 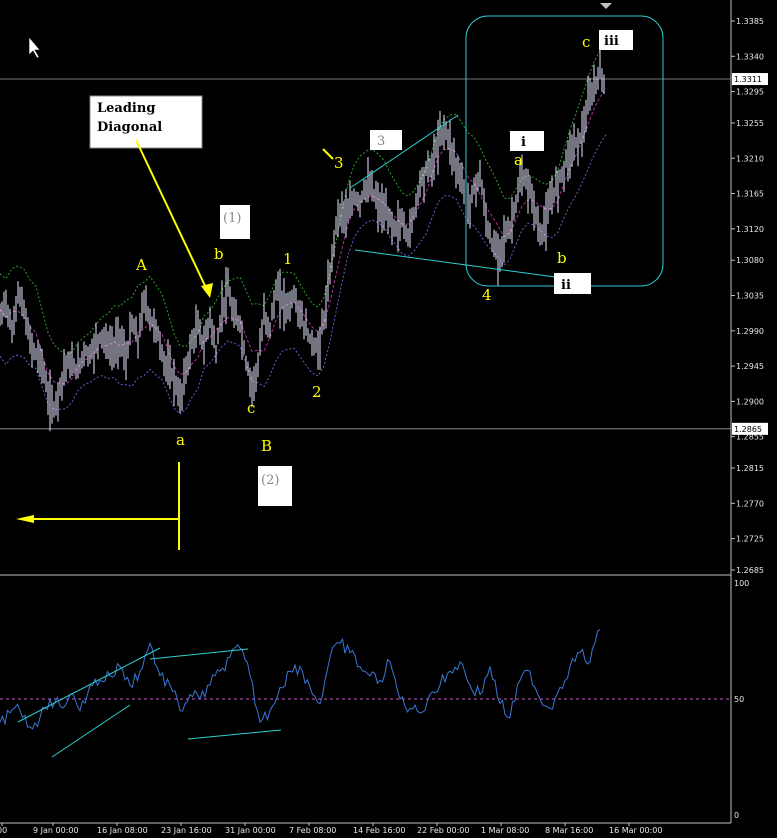 What do you see at coordinates (199, 654) in the screenshot?
I see `osc-flat-upper` at bounding box center [199, 654].